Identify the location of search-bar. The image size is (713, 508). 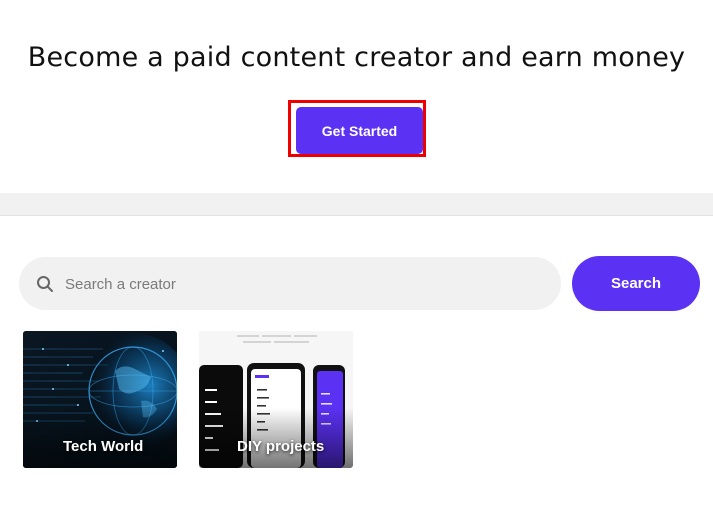
(290, 284).